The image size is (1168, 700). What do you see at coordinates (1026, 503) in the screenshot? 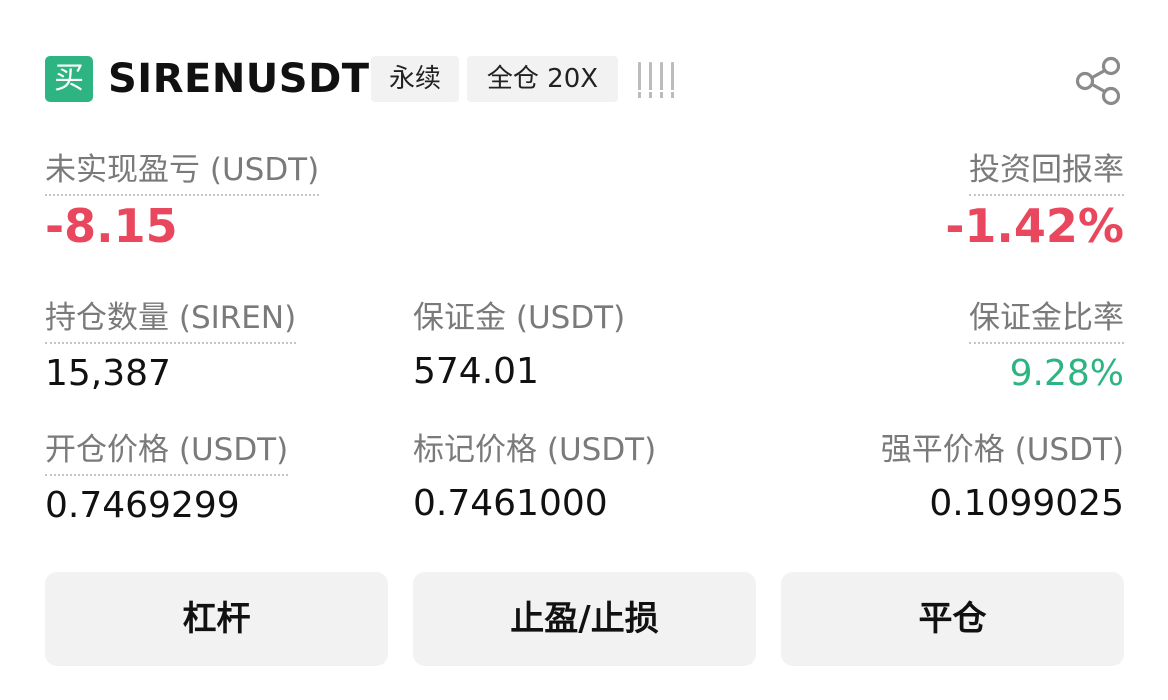
I see `liquidation-price-value: 0.1099025` at bounding box center [1026, 503].